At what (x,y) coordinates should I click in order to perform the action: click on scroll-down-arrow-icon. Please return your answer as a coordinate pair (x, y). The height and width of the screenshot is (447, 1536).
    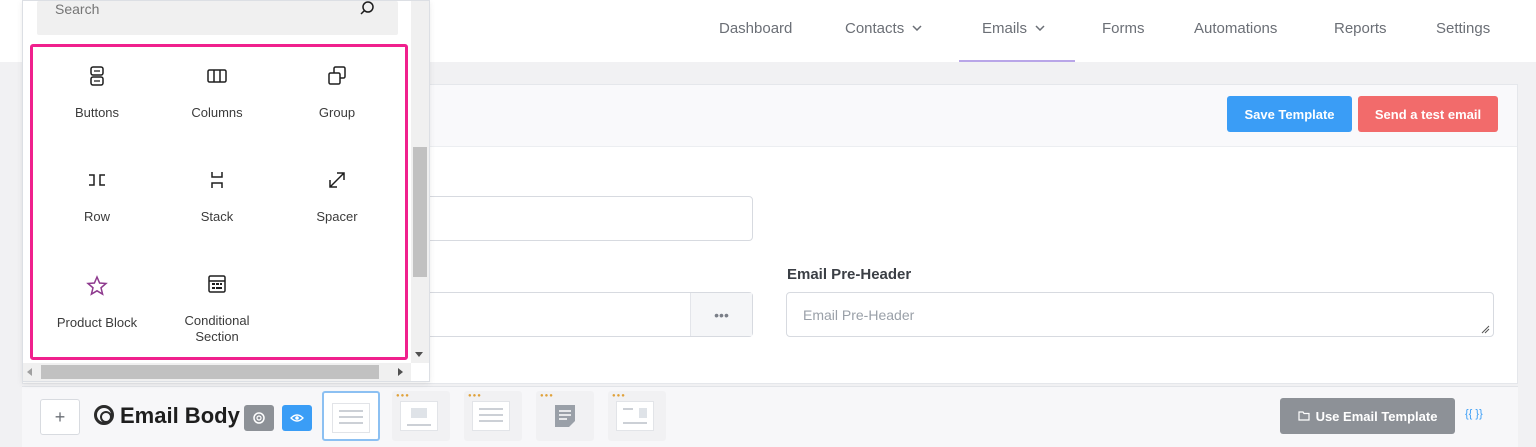
    Looking at the image, I should click on (419, 354).